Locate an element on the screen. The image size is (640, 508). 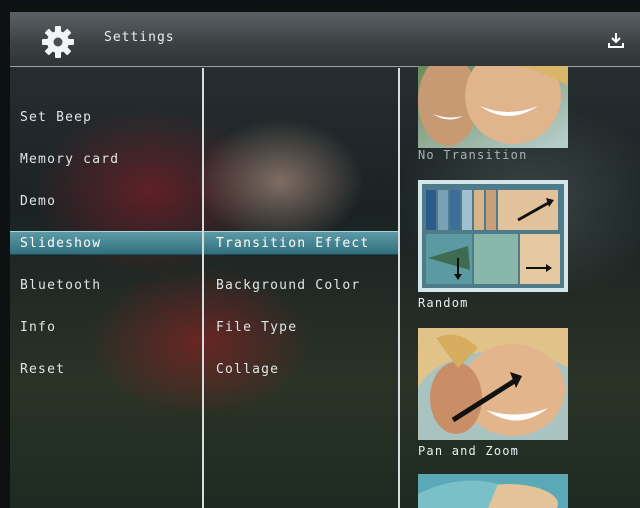
submenu-item-transition-effect: Transition Effect is located at coordinates (301, 243).